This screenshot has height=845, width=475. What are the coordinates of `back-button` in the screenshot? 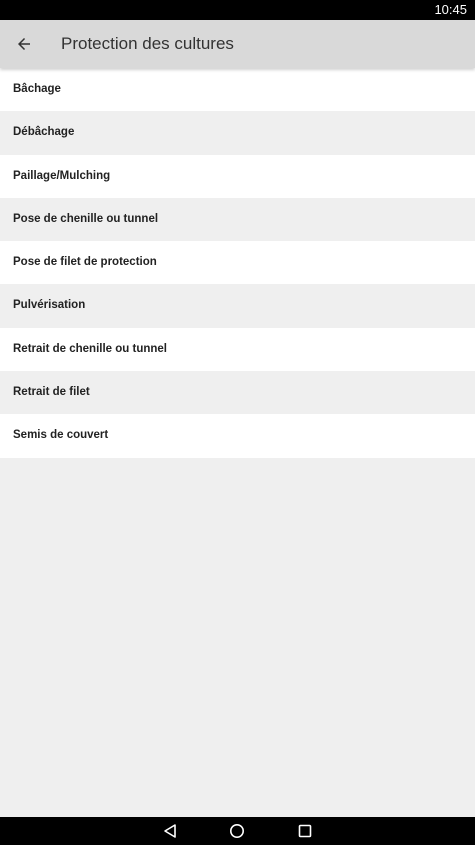 It's located at (24, 44).